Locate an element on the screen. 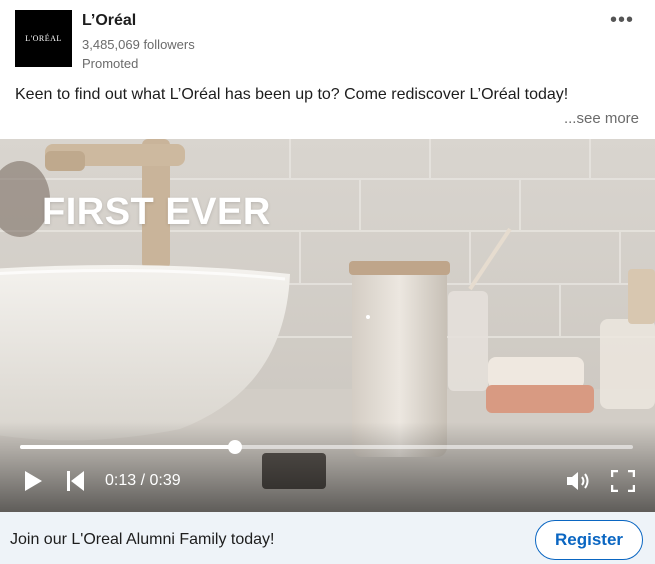 This screenshot has width=655, height=564. see-more-link: ...see more is located at coordinates (601, 118).